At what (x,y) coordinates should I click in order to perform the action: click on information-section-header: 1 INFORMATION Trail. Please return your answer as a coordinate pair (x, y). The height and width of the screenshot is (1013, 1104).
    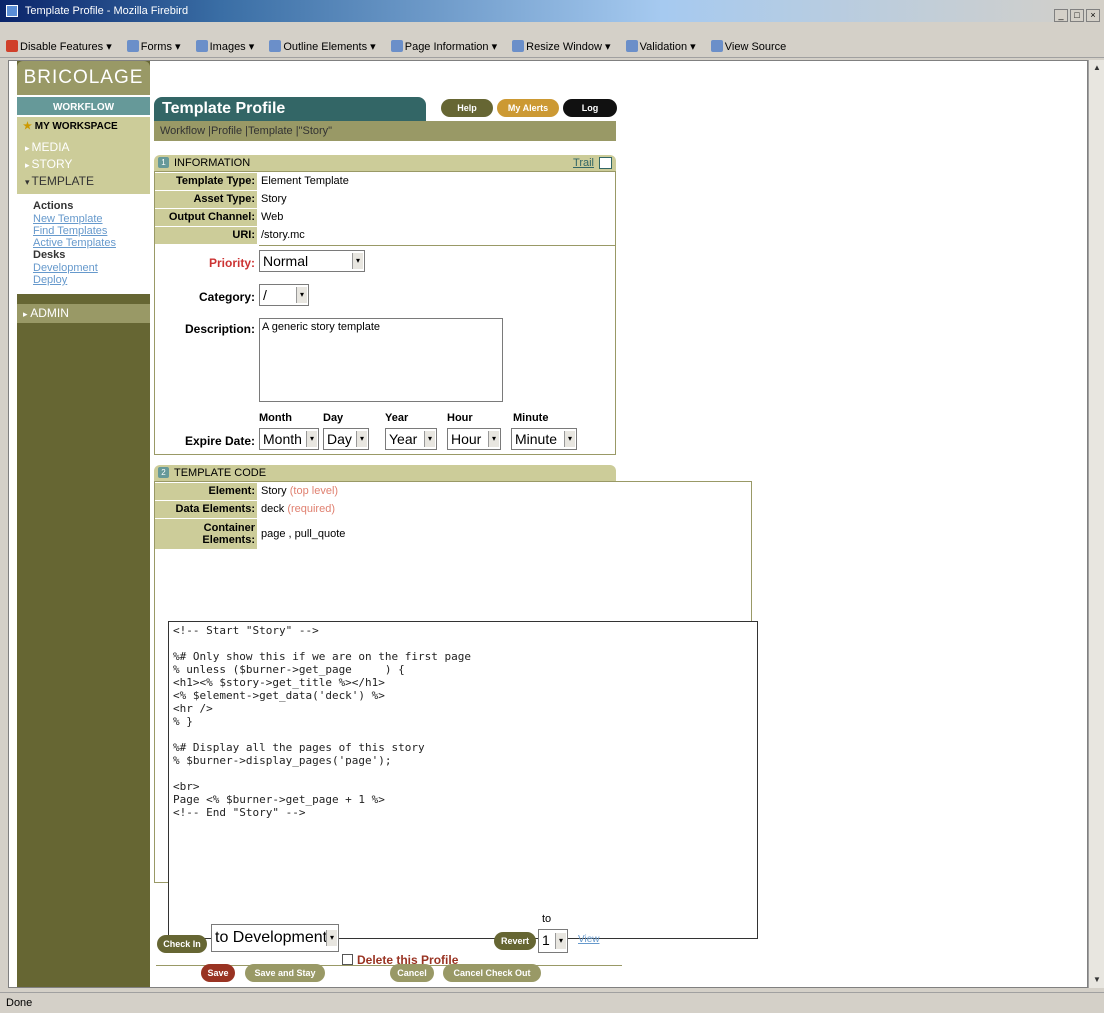
    Looking at the image, I should click on (385, 163).